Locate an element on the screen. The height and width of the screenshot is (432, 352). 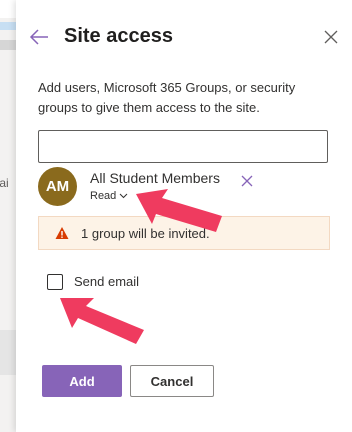
add-button: Add is located at coordinates (82, 381).